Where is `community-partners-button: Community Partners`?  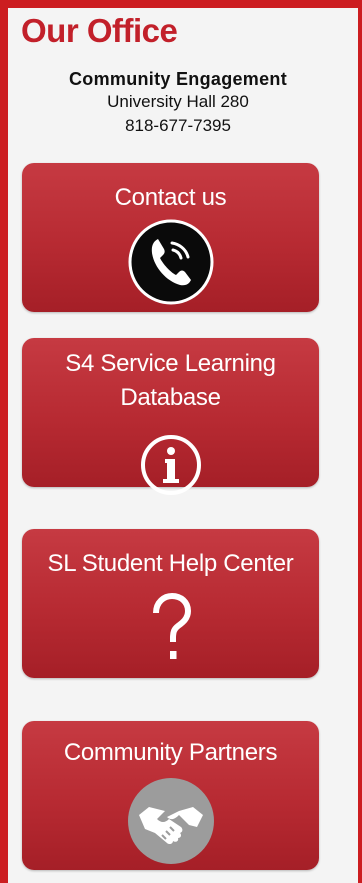
community-partners-button: Community Partners is located at coordinates (170, 795).